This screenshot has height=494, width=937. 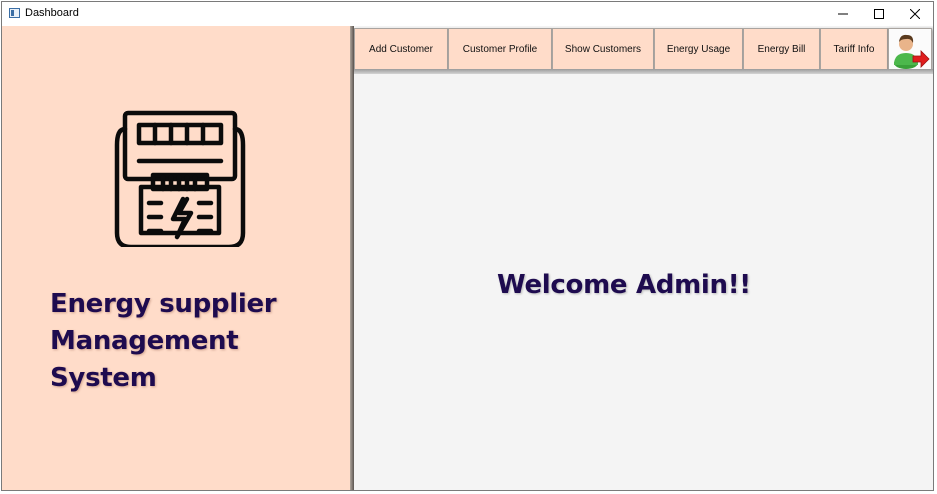 What do you see at coordinates (103, 378) in the screenshot?
I see `app-title-line: System` at bounding box center [103, 378].